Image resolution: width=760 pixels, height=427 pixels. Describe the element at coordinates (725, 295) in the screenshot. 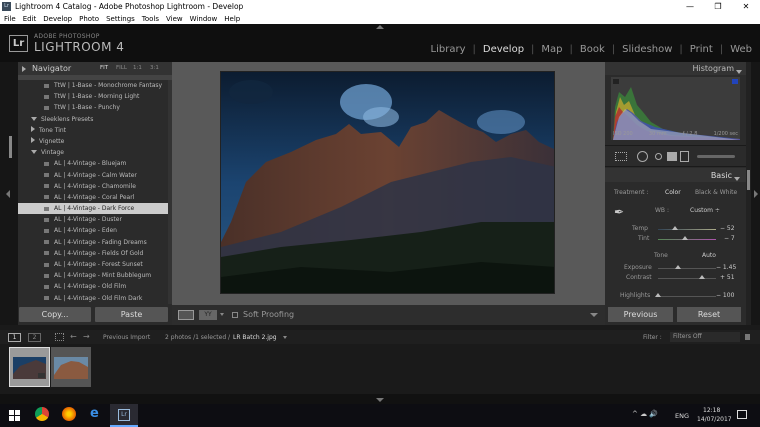

I see `highlights-value: − 100` at that location.